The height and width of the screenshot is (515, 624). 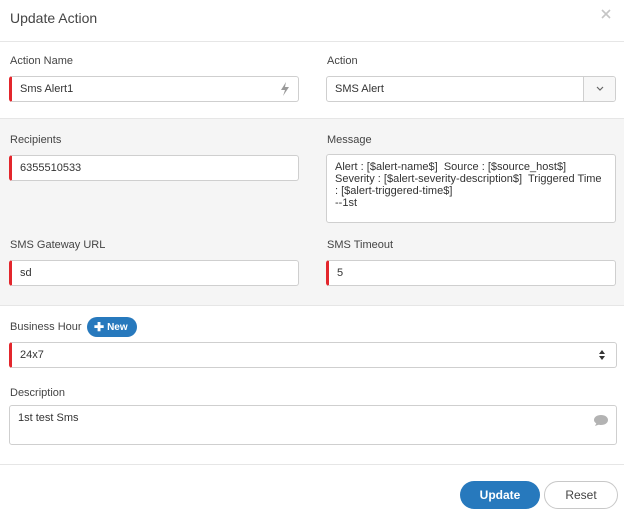 I want to click on description-textarea: 1st test Sms, so click(x=313, y=425).